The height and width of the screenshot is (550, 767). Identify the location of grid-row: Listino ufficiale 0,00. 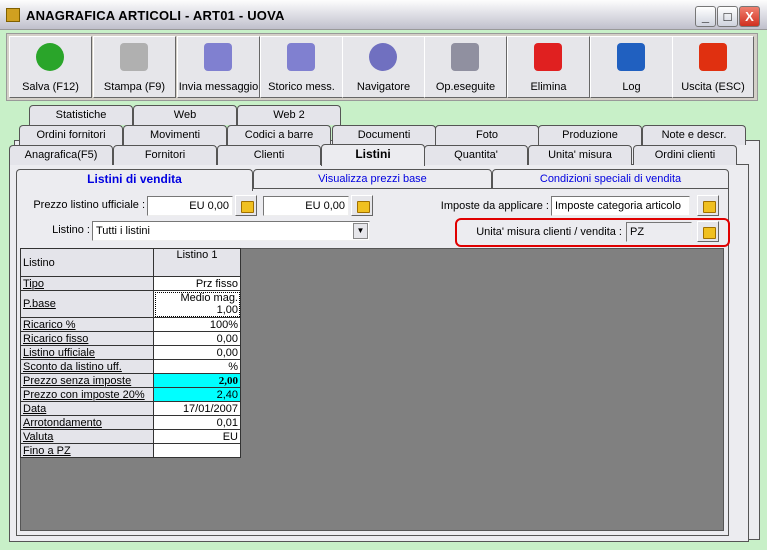
(130, 352).